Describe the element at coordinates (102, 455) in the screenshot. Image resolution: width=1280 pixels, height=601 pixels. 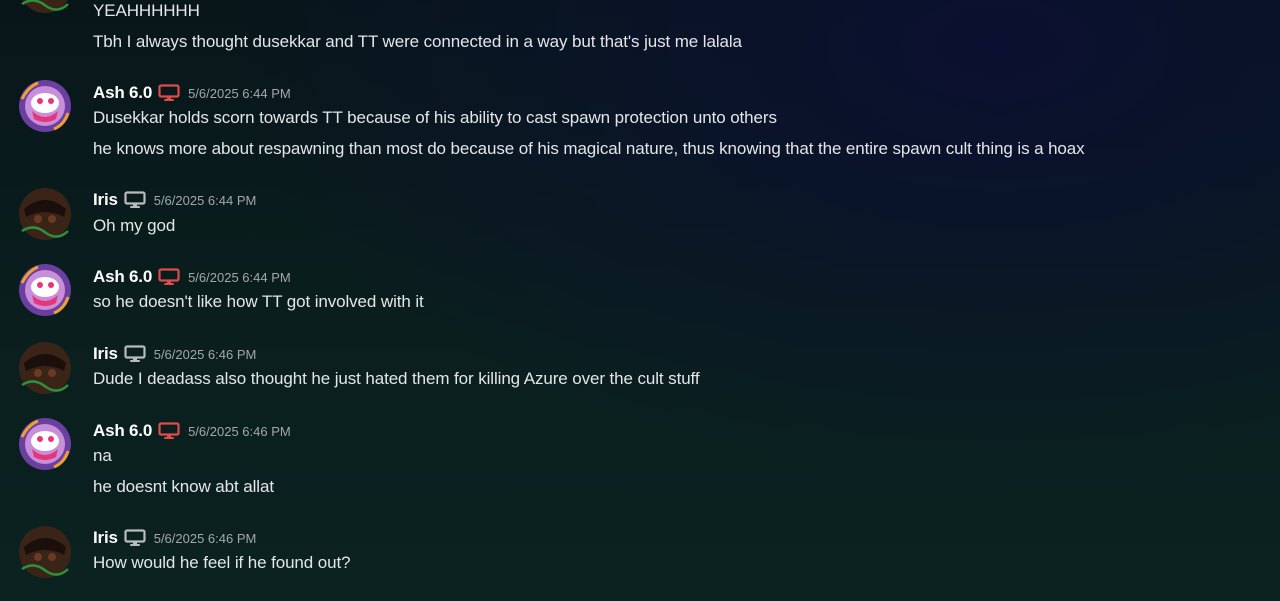
I see `message-text: na` at that location.